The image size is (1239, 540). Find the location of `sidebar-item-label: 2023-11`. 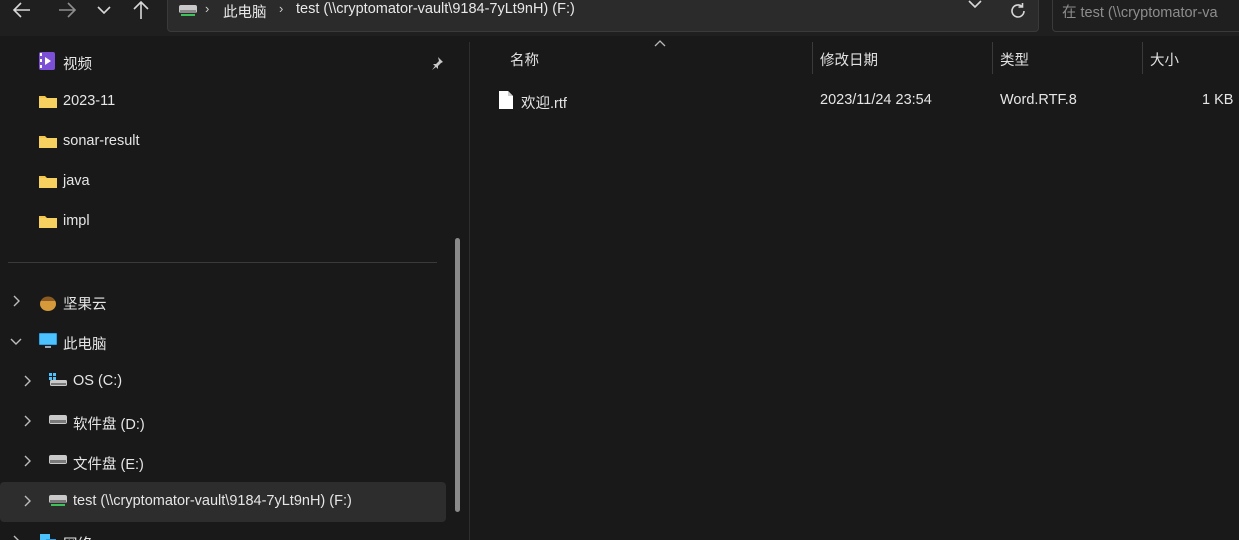

sidebar-item-label: 2023-11 is located at coordinates (89, 101).